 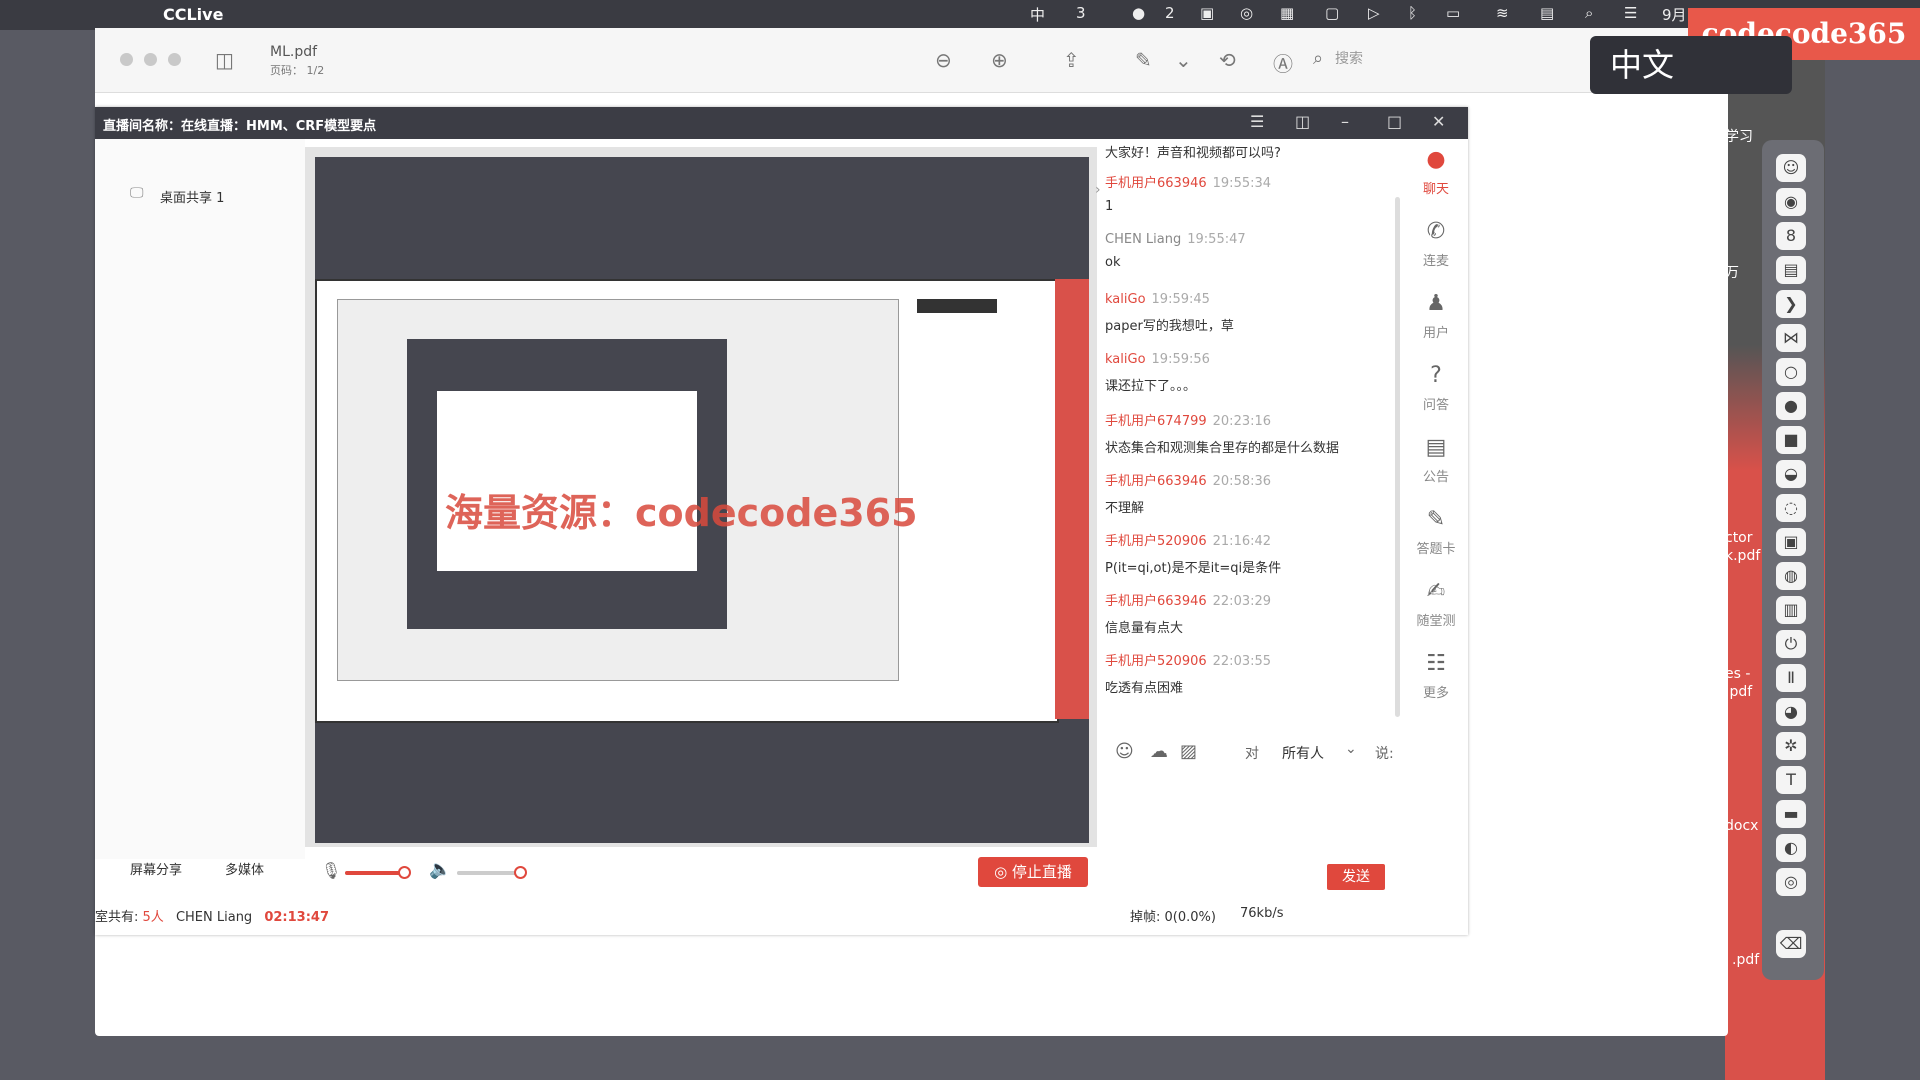 What do you see at coordinates (1436, 388) in the screenshot?
I see `sidebar-item-qa: ? 问答` at bounding box center [1436, 388].